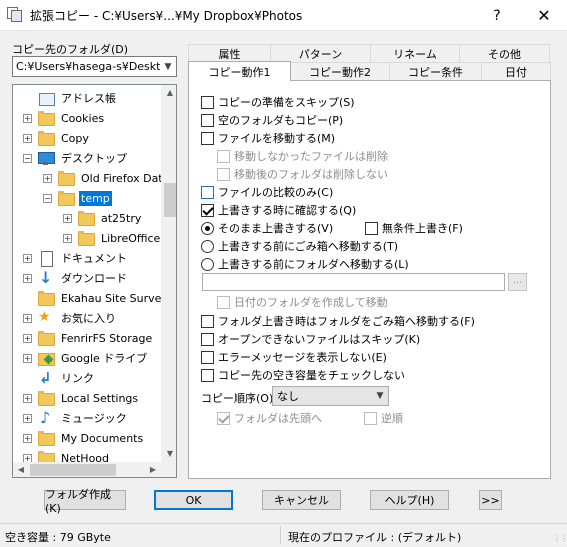  Describe the element at coordinates (239, 71) in the screenshot. I see `tab-copy-action-1: コピー動作1` at that location.